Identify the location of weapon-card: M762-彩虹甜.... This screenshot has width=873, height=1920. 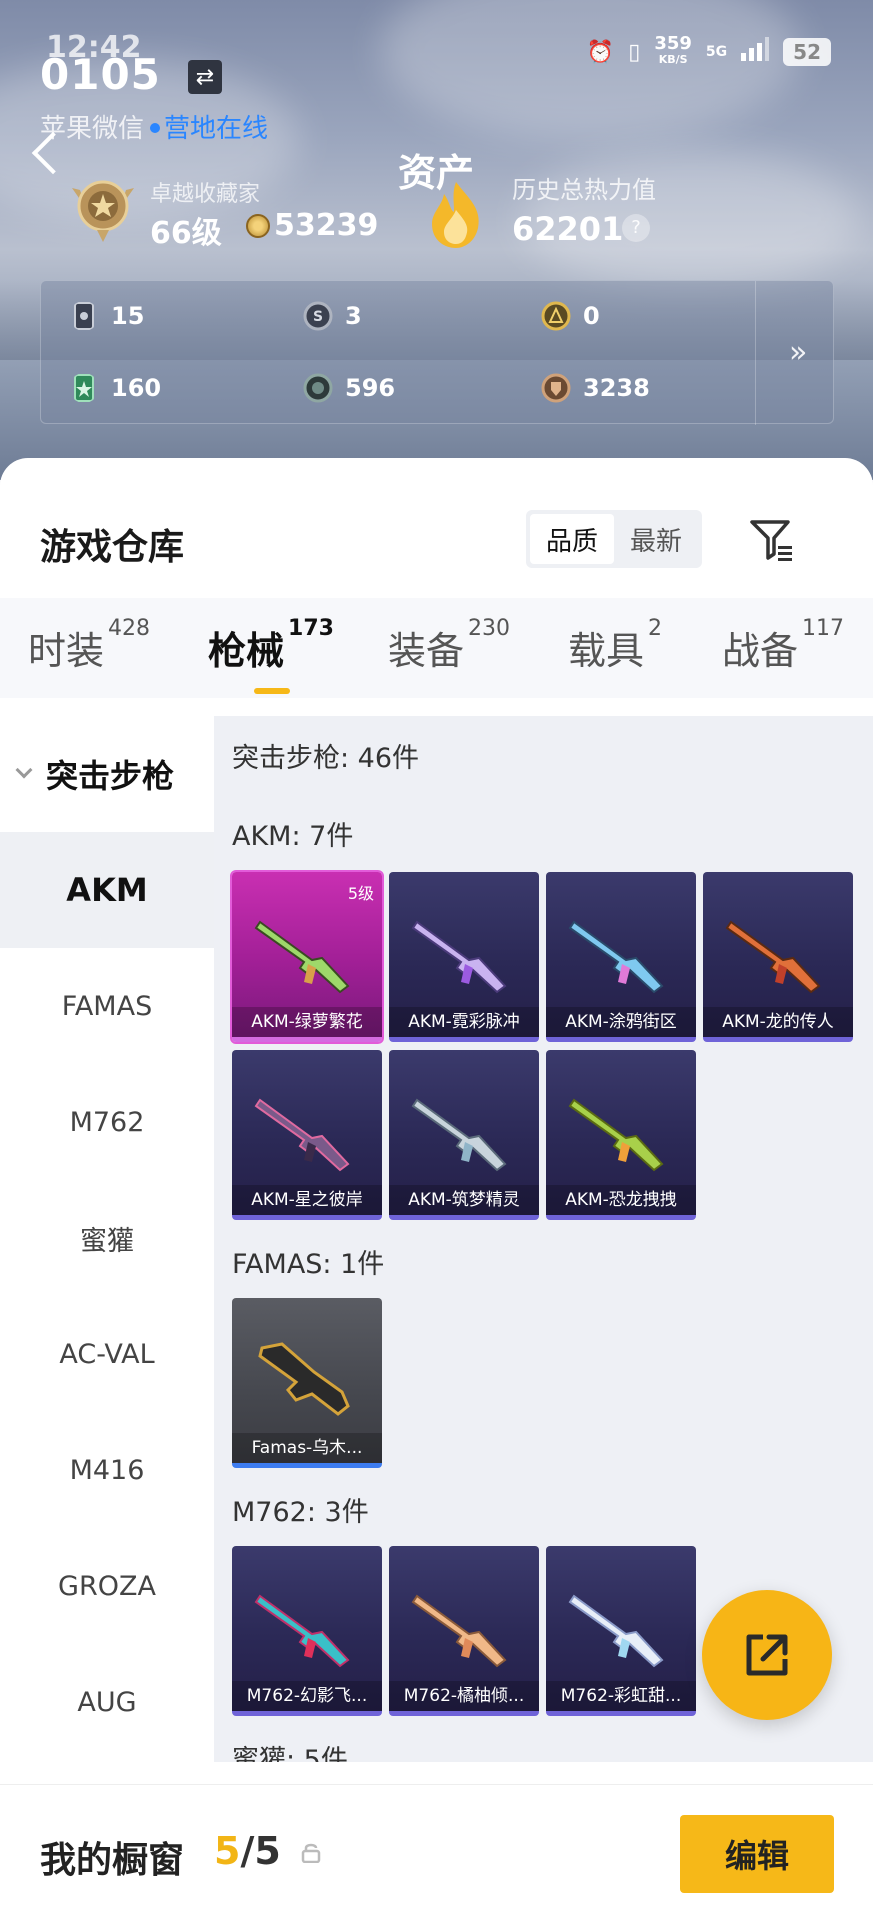
(621, 1631).